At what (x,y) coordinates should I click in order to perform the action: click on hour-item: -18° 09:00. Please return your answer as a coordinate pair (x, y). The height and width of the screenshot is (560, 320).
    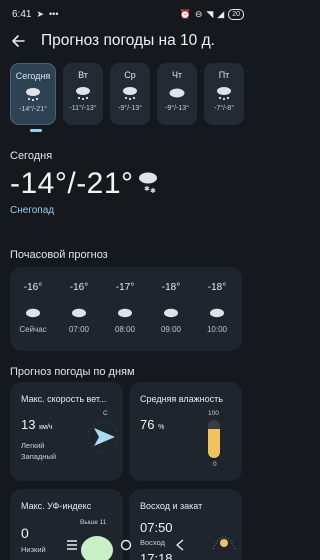
    Looking at the image, I should click on (171, 309).